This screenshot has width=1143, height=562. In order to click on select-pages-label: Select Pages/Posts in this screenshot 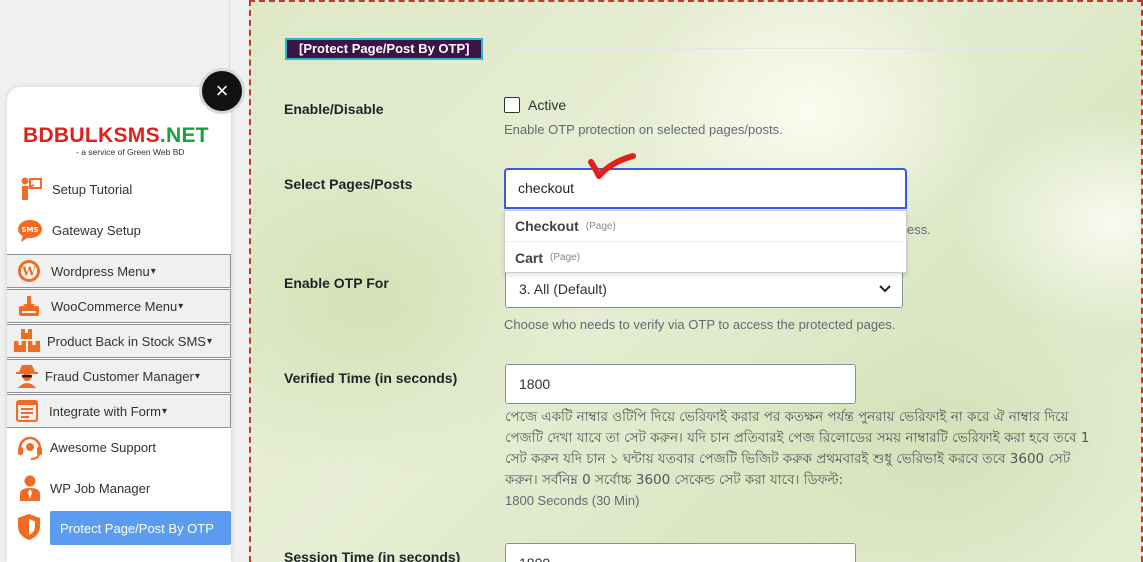, I will do `click(348, 184)`.